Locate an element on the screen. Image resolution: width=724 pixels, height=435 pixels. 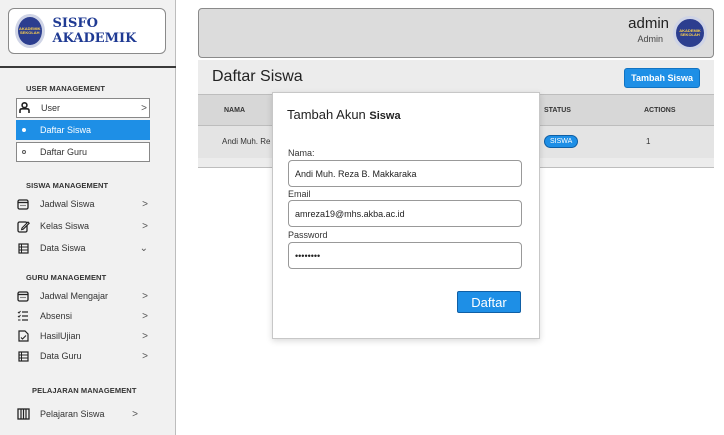
sidebar-item-pelajaran-siswa: Pelajaran Siswa > is located at coordinates (83, 414).